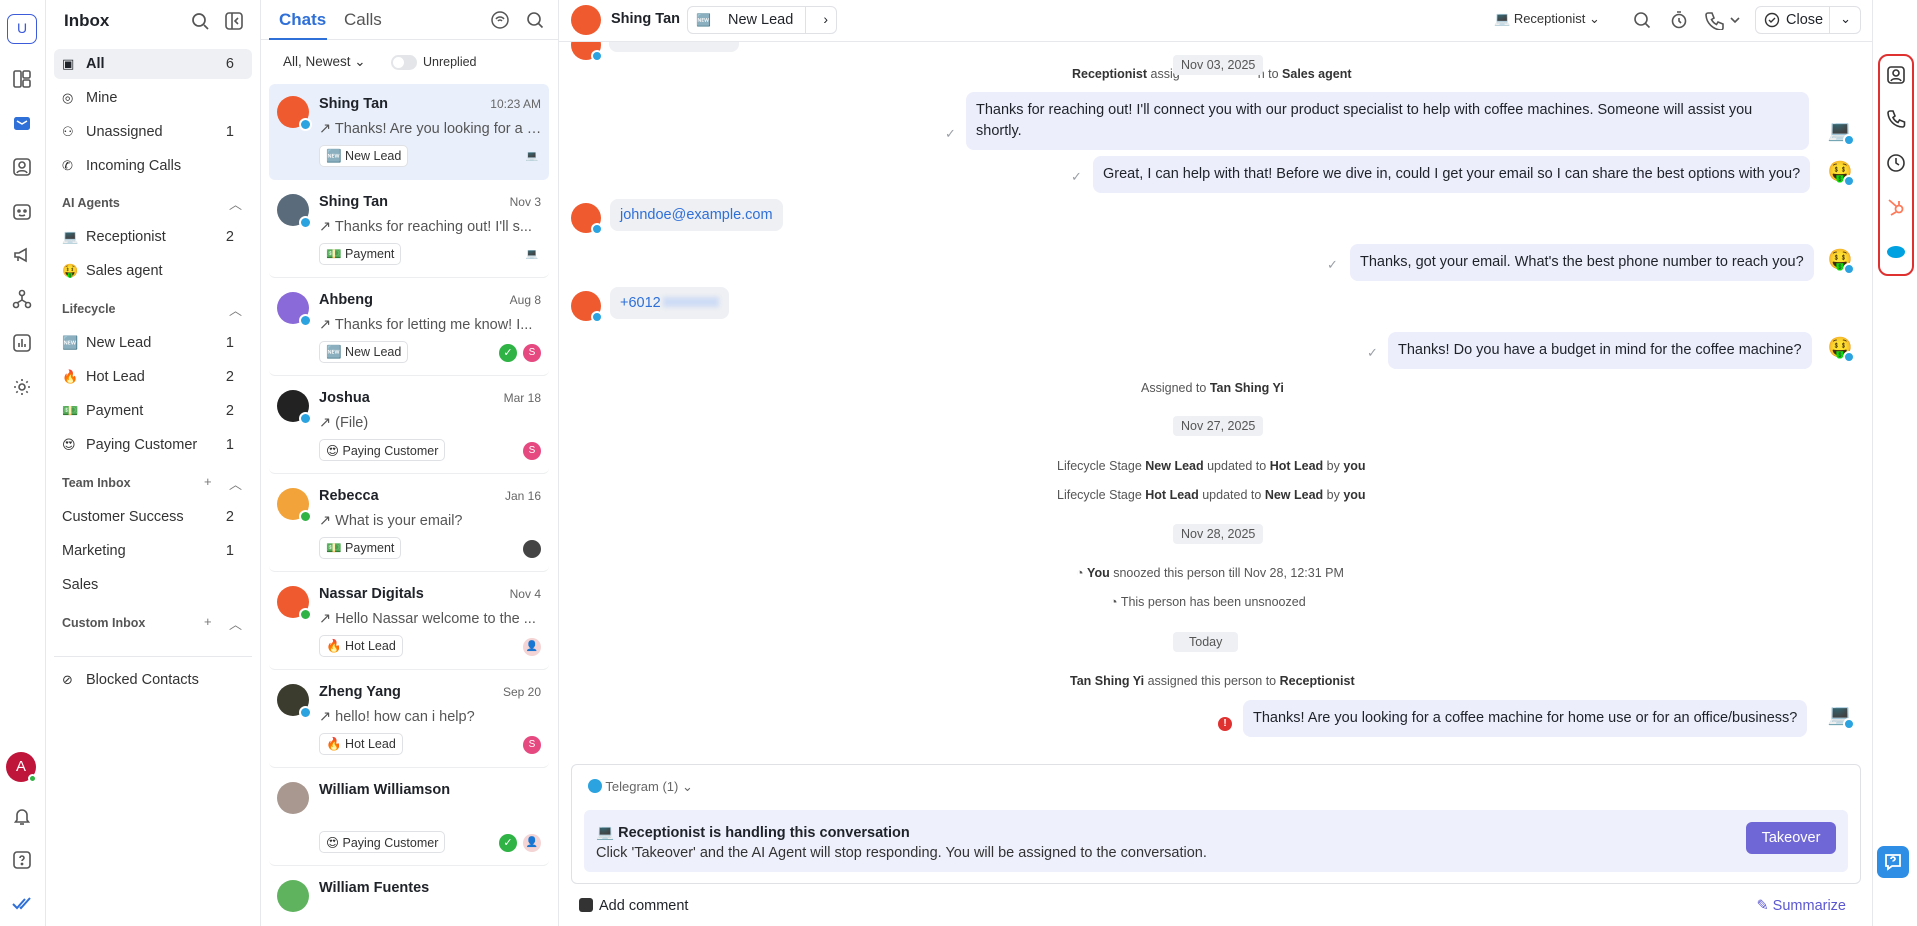  What do you see at coordinates (825, 19) in the screenshot?
I see `chevron-right-icon: ›` at bounding box center [825, 19].